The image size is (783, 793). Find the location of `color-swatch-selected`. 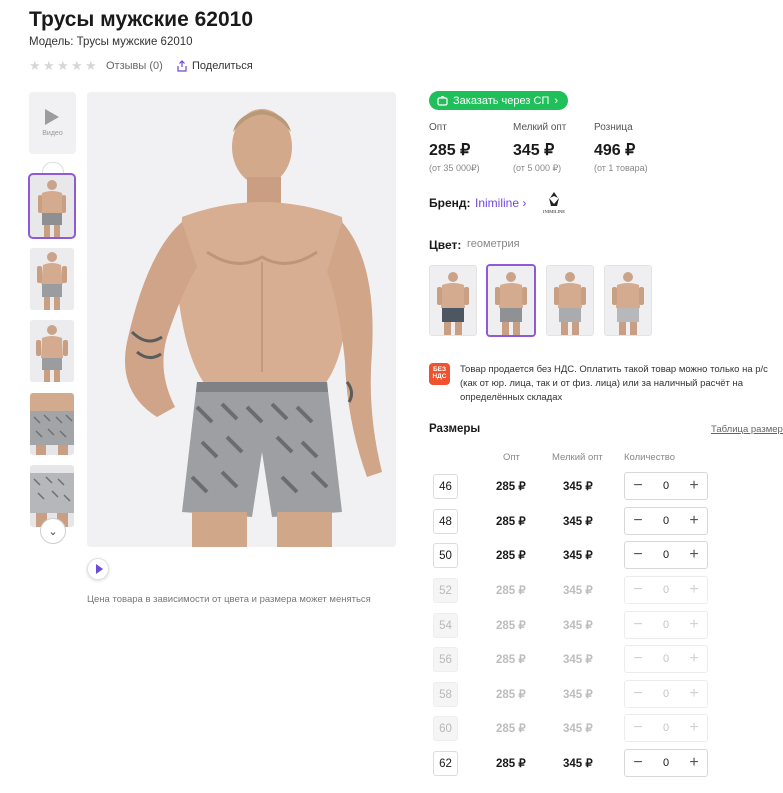

color-swatch-selected is located at coordinates (511, 300).